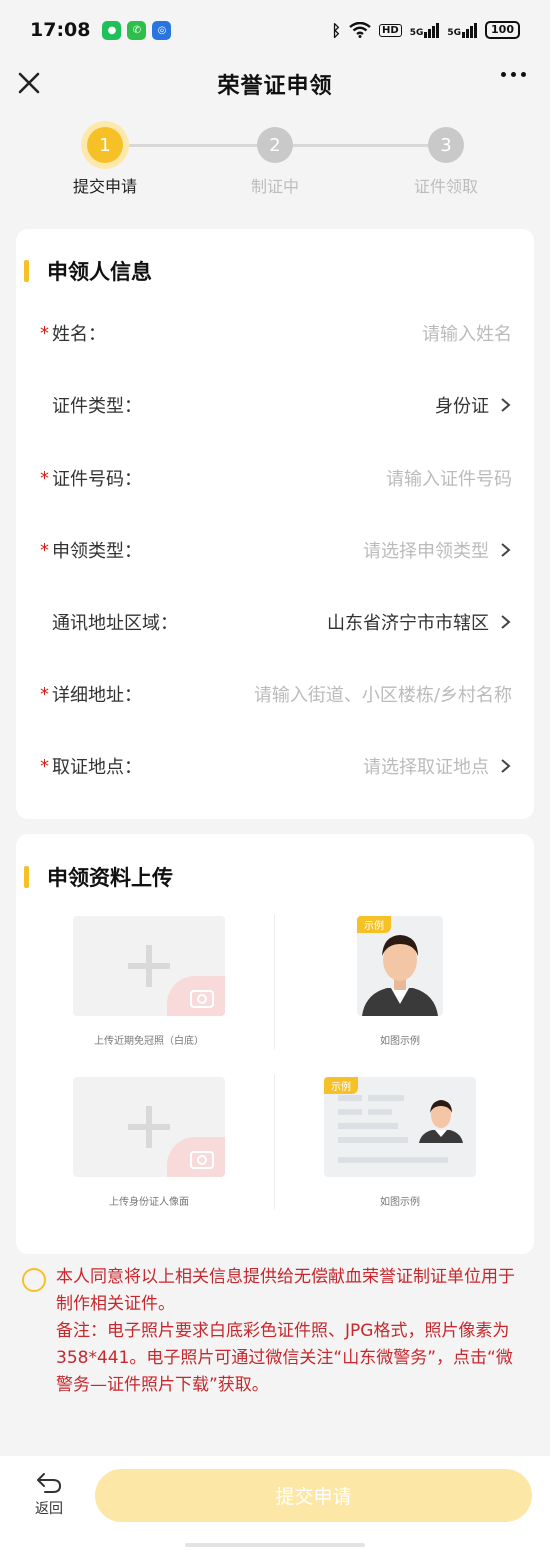 This screenshot has height=1557, width=550. I want to click on step-submit: 1 提交申请, so click(105, 159).